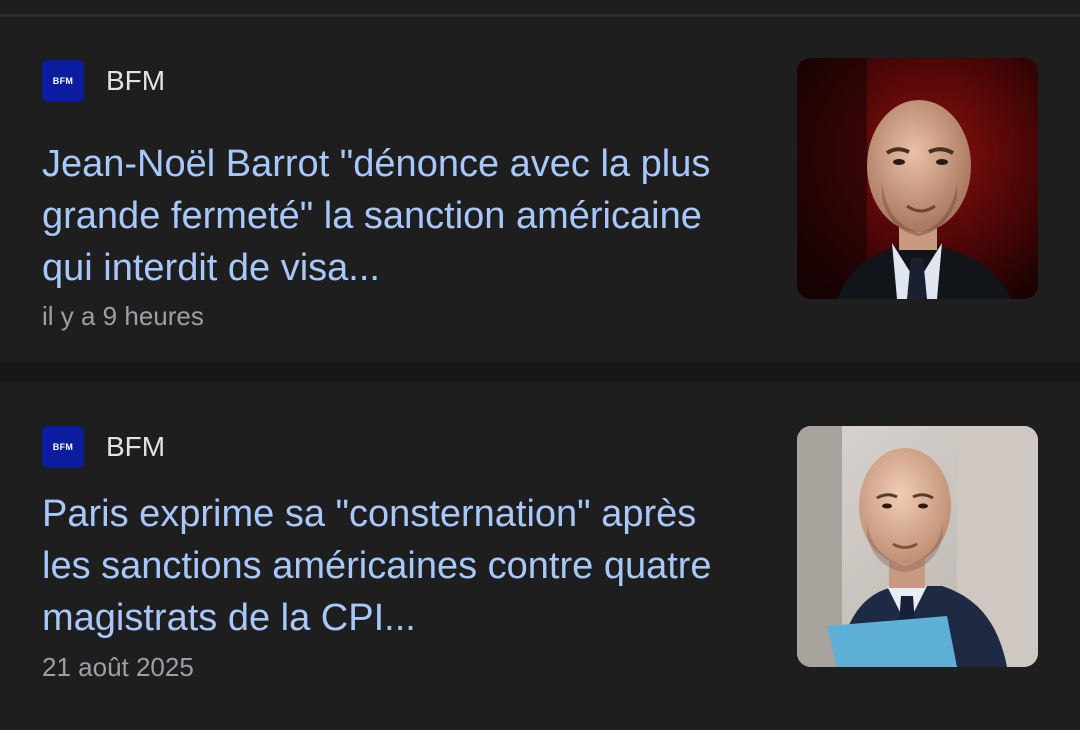 The image size is (1080, 730). I want to click on article-timestamp: 21 août 2025, so click(118, 667).